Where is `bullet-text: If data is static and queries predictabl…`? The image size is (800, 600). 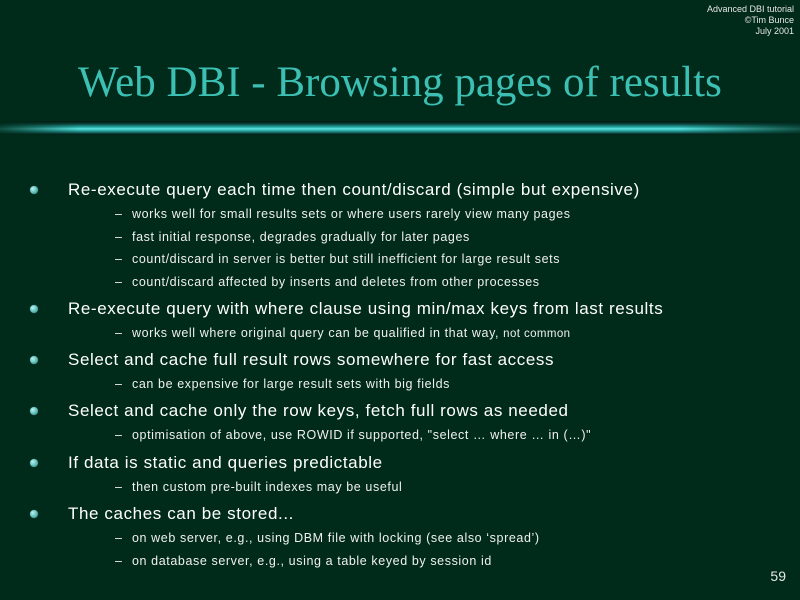
bullet-text: If data is static and queries predictabl… is located at coordinates (225, 462).